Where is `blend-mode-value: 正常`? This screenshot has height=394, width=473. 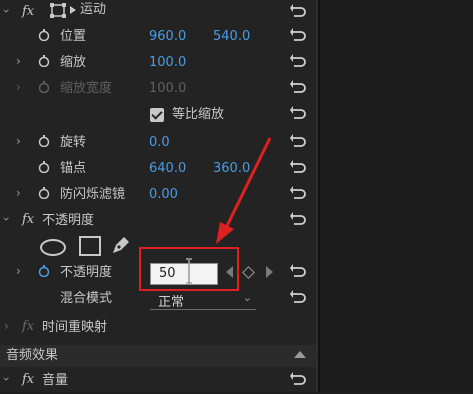 blend-mode-value: 正常 is located at coordinates (171, 302).